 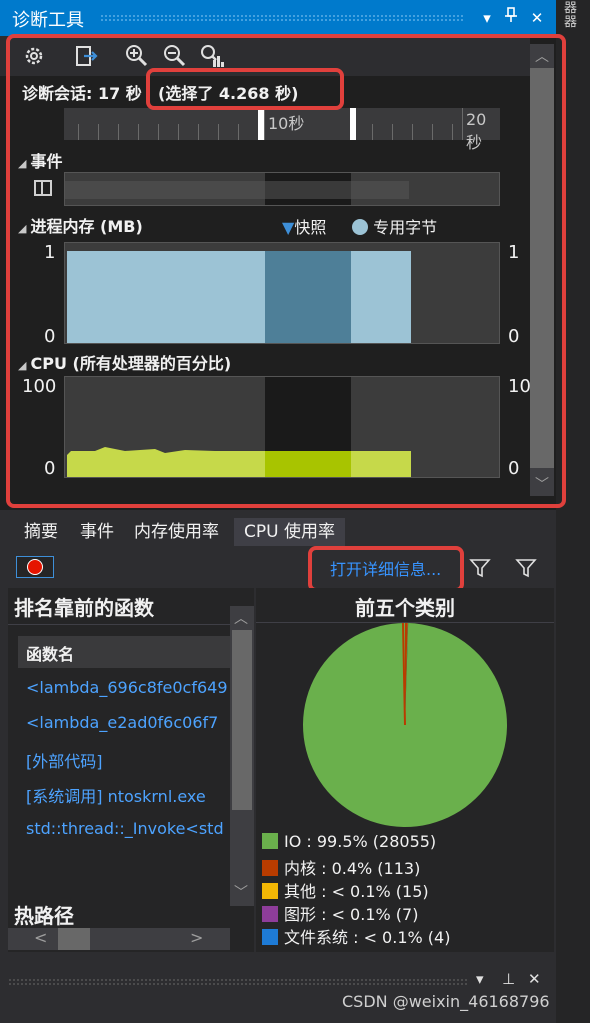 What do you see at coordinates (508, 979) in the screenshot?
I see `pin-icon: ⊥` at bounding box center [508, 979].